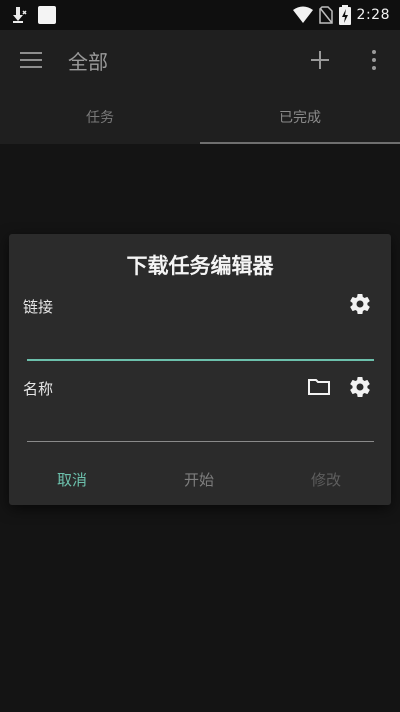 Image resolution: width=400 pixels, height=712 pixels. I want to click on tab-bar: 任务 已完成, so click(200, 117).